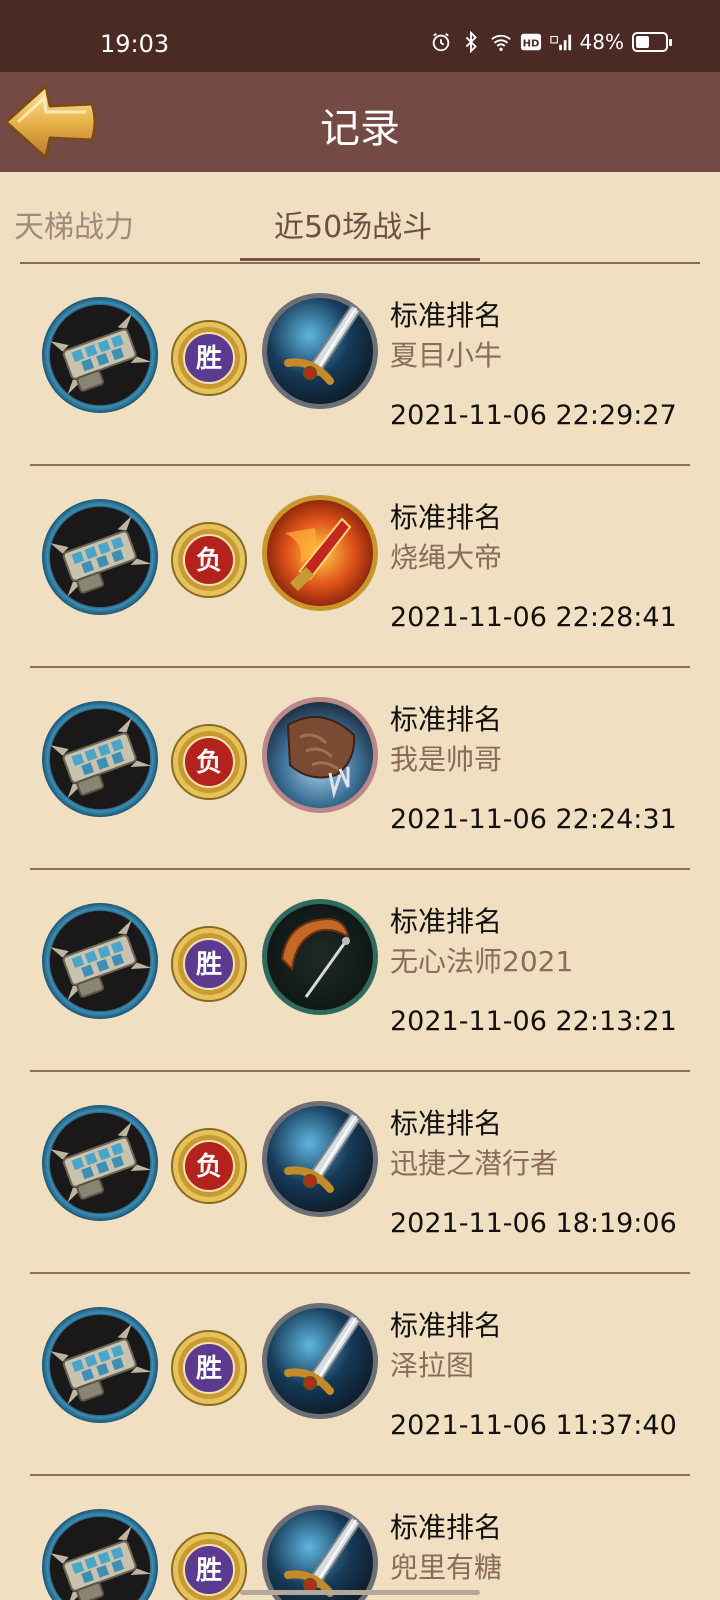 This screenshot has width=720, height=1600. Describe the element at coordinates (360, 259) in the screenshot. I see `active-tab-indicator` at that location.